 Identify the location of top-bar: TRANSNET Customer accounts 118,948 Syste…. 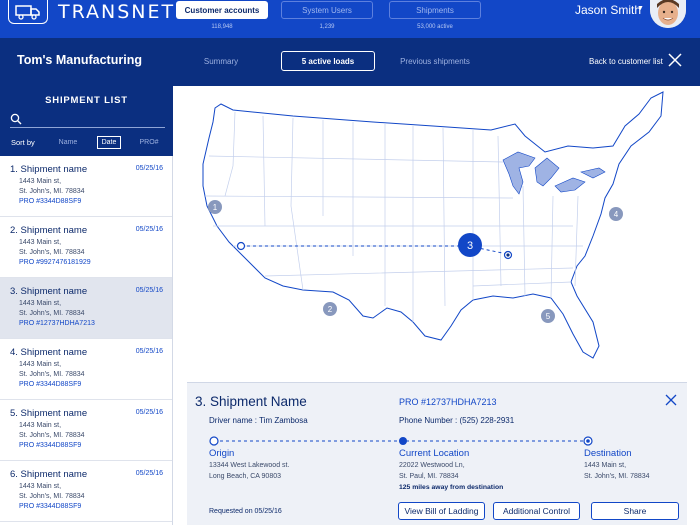
(350, 19).